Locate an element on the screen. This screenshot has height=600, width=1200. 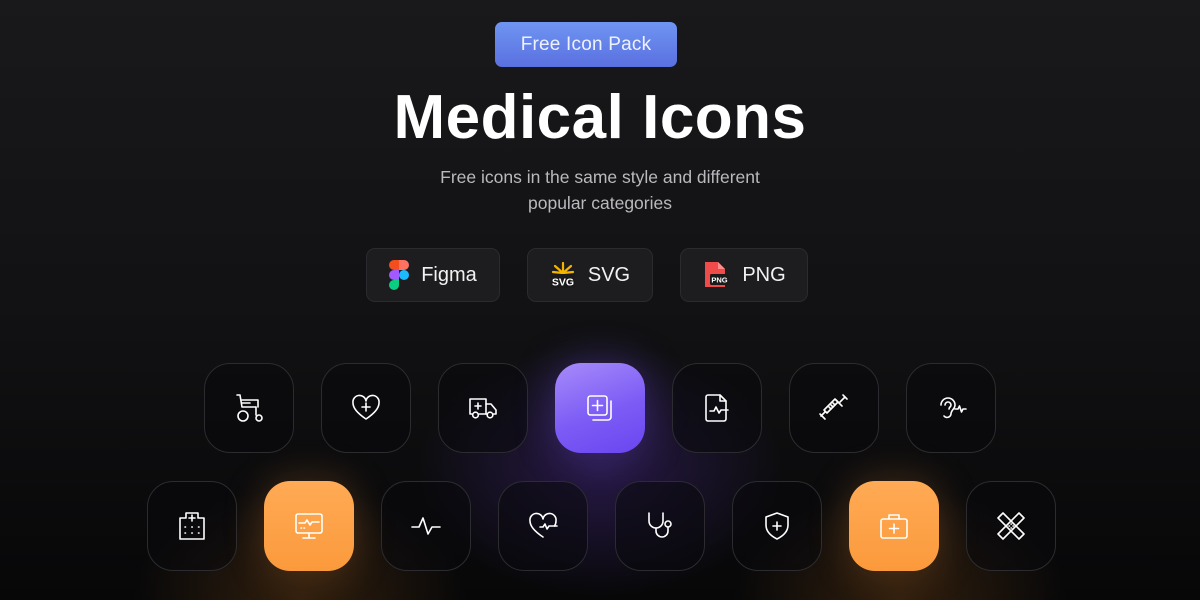
ambulance-icon is located at coordinates (483, 408).